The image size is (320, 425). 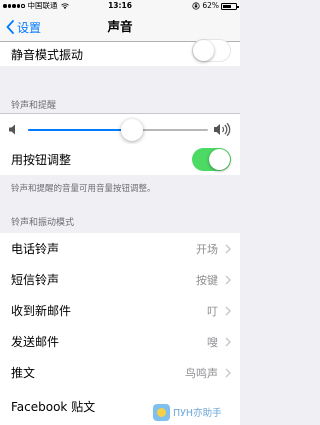 I want to click on volume-slider-fill, so click(x=80, y=130).